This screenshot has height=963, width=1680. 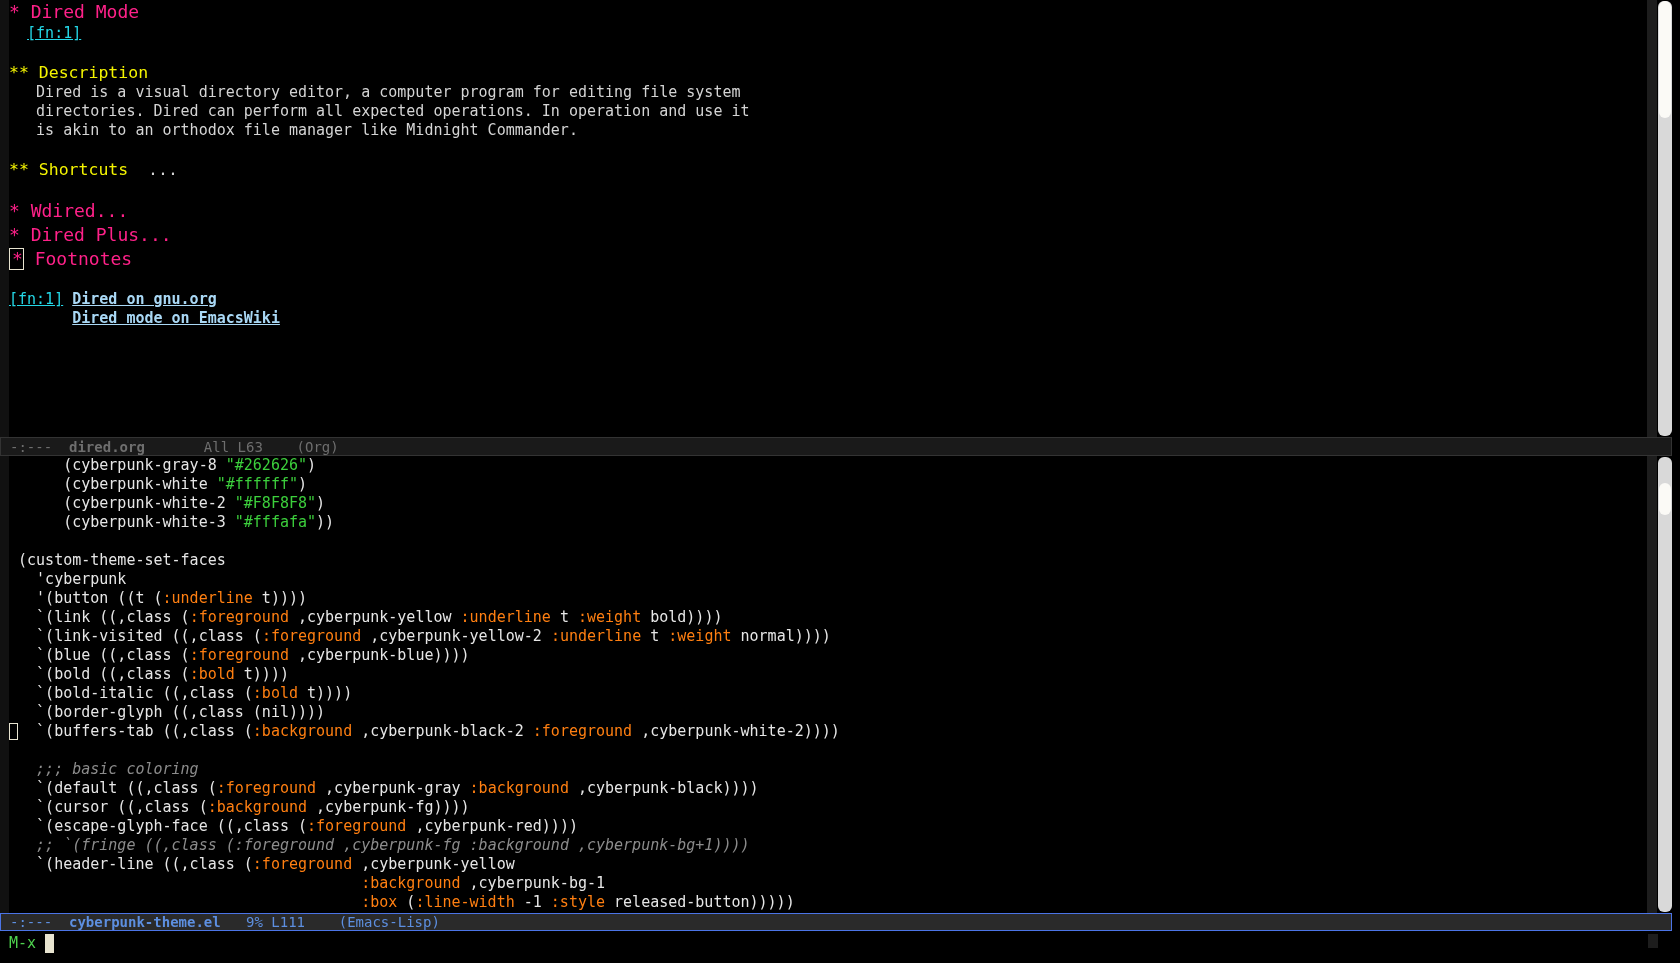 What do you see at coordinates (389, 922) in the screenshot?
I see `major-mode: (Emacs-Lisp)` at bounding box center [389, 922].